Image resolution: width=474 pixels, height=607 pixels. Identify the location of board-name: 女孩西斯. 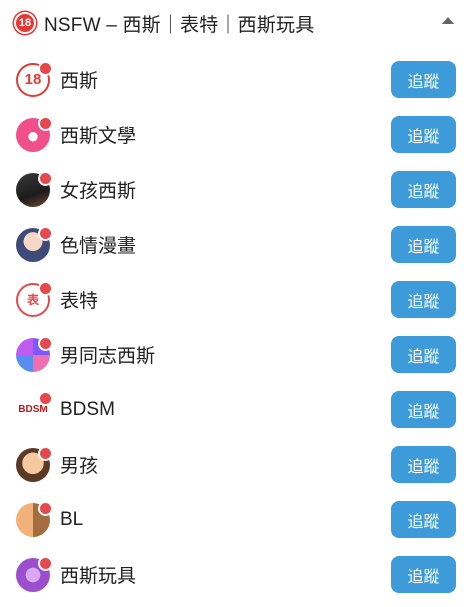
(98, 189).